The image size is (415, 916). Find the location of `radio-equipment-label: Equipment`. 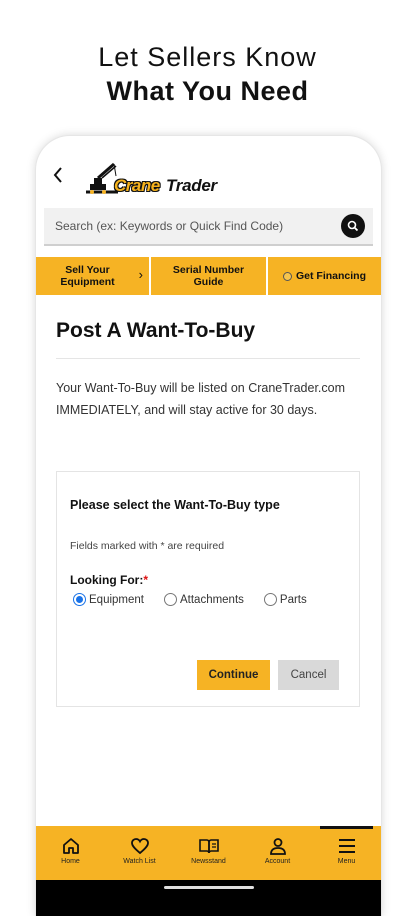

radio-equipment-label: Equipment is located at coordinates (116, 599).